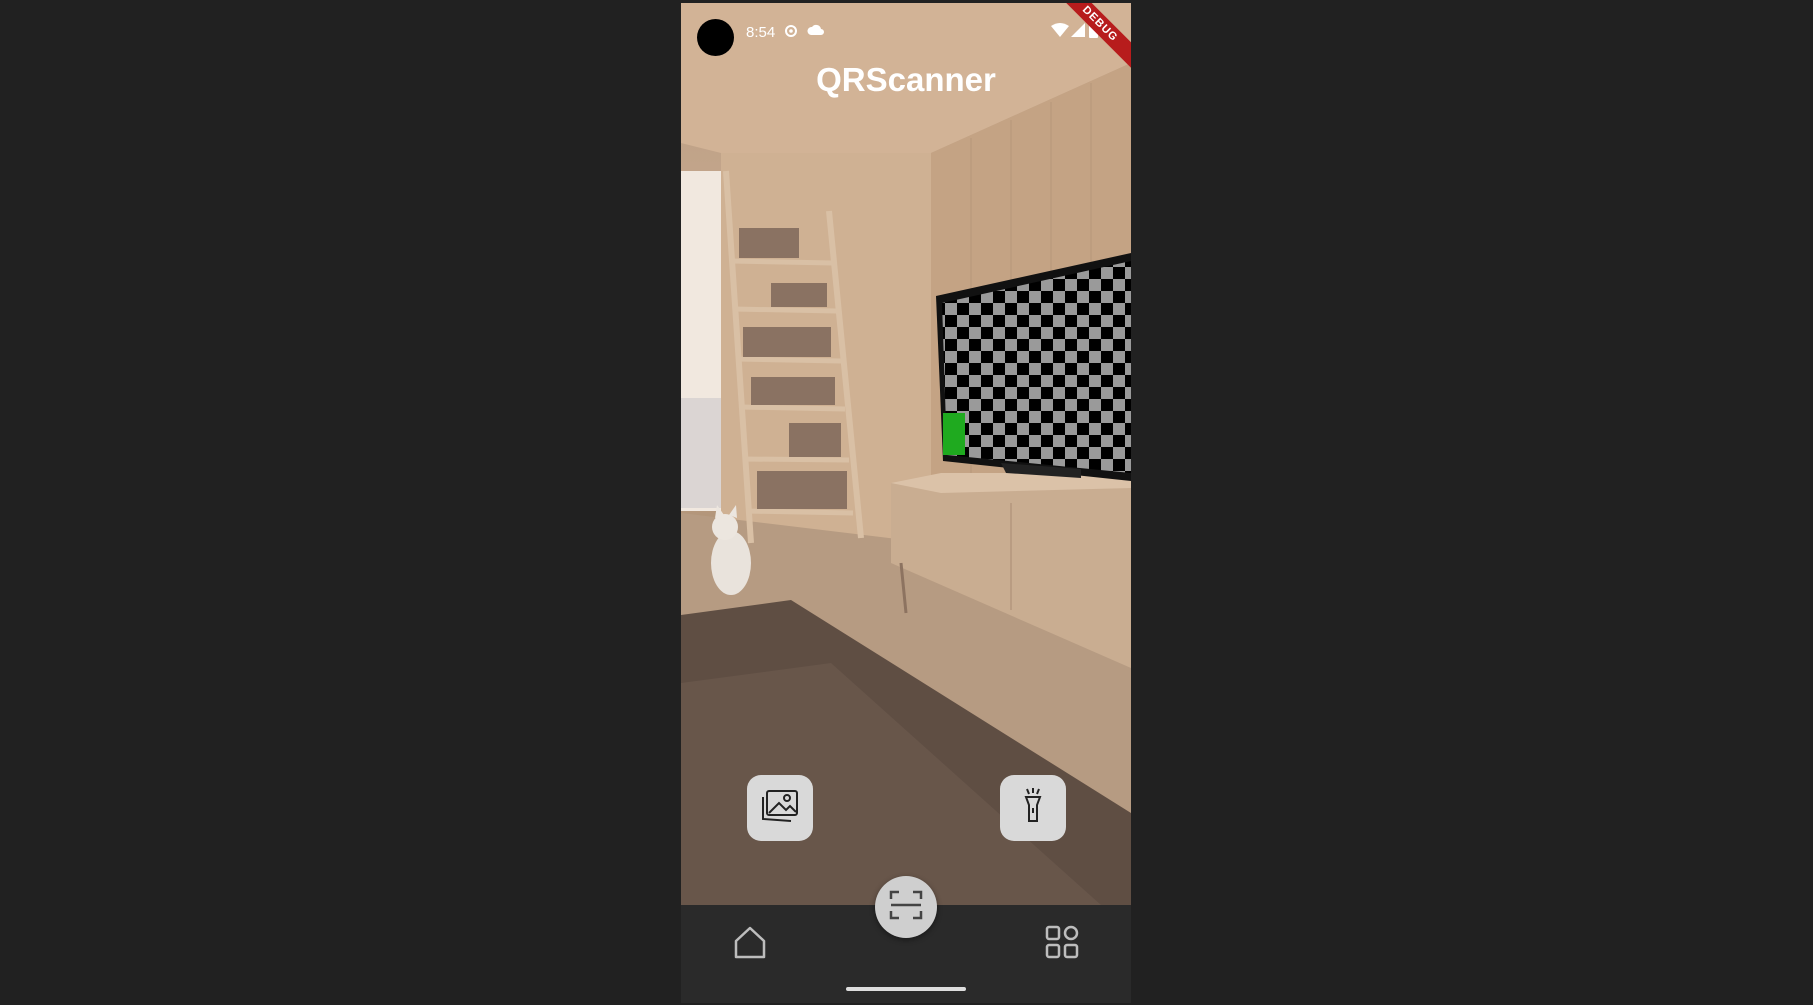  I want to click on image-gallery-icon, so click(780, 808).